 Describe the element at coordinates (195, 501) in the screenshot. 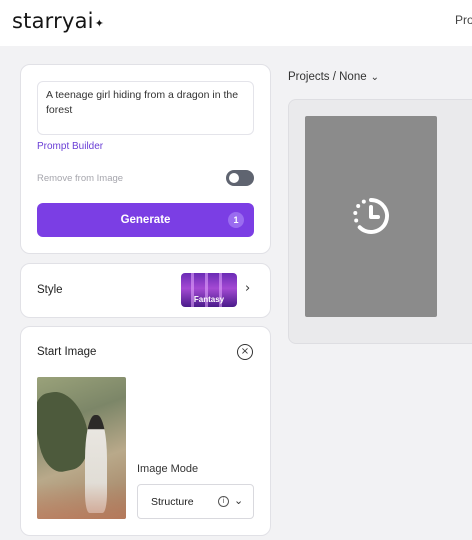

I see `image-mode-select: Structure i ⌄` at that location.